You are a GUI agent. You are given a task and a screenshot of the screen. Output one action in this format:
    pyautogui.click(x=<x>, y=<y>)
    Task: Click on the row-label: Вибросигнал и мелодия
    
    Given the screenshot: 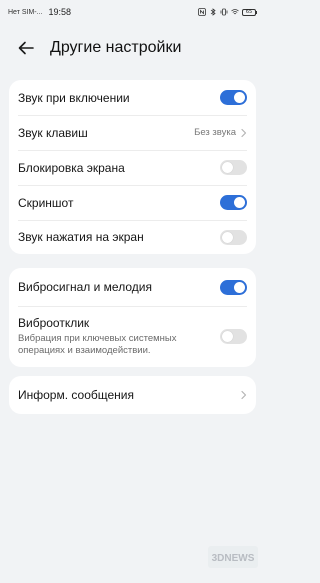 What is the action you would take?
    pyautogui.click(x=85, y=287)
    